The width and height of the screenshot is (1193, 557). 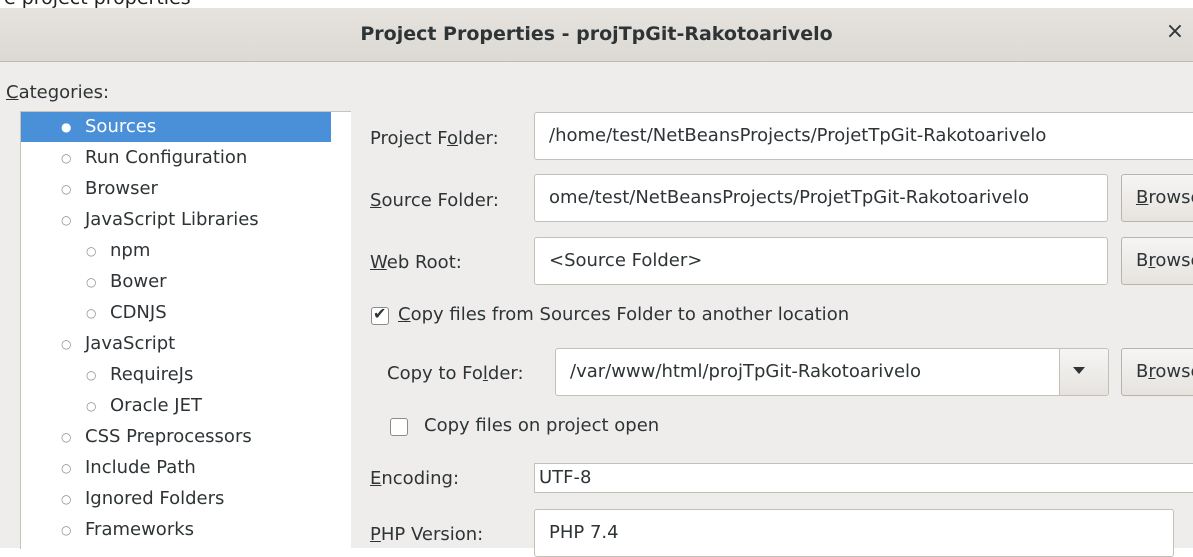 What do you see at coordinates (176, 189) in the screenshot?
I see `tree-item-browser: ○ Browser` at bounding box center [176, 189].